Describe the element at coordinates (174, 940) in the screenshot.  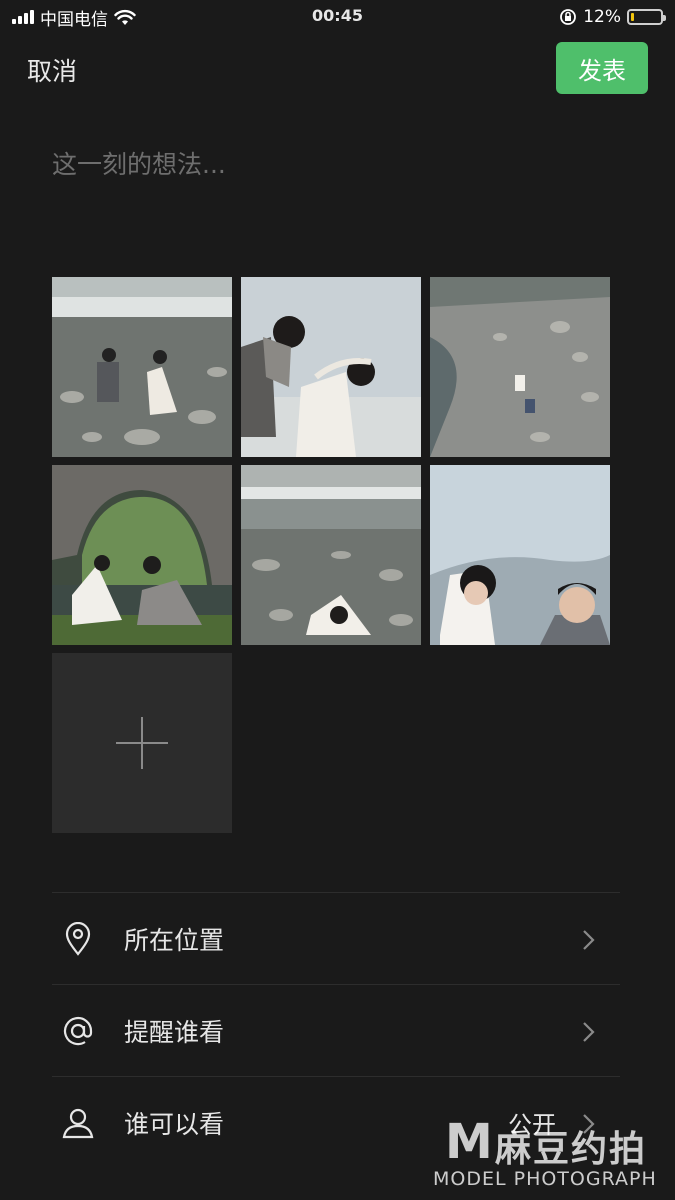
I see `menu-item-label: 所在位置` at that location.